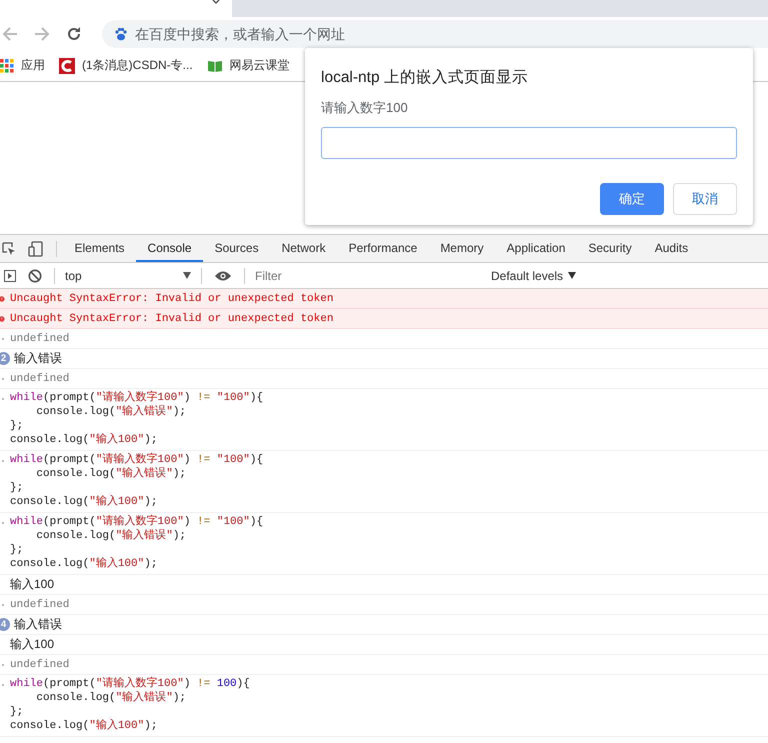 The width and height of the screenshot is (768, 743). I want to click on dialog-title: local-ntp 上的嵌入式页面显示, so click(425, 78).